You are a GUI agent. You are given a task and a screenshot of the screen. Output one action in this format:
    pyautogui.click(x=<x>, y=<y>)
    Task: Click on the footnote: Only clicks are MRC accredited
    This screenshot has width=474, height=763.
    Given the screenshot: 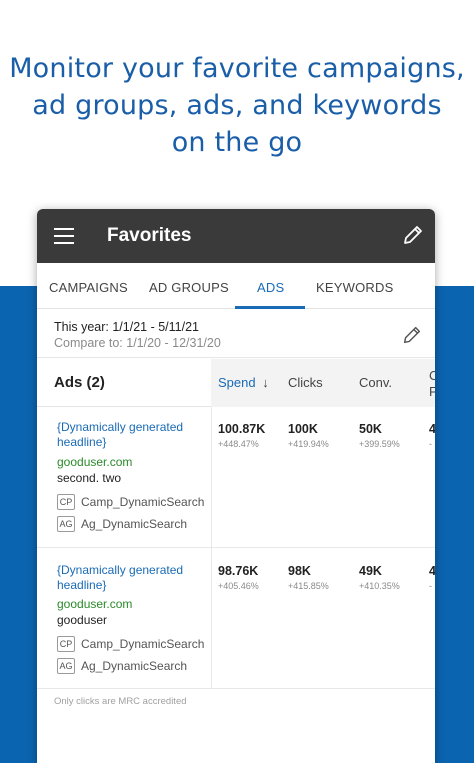 What is the action you would take?
    pyautogui.click(x=120, y=701)
    